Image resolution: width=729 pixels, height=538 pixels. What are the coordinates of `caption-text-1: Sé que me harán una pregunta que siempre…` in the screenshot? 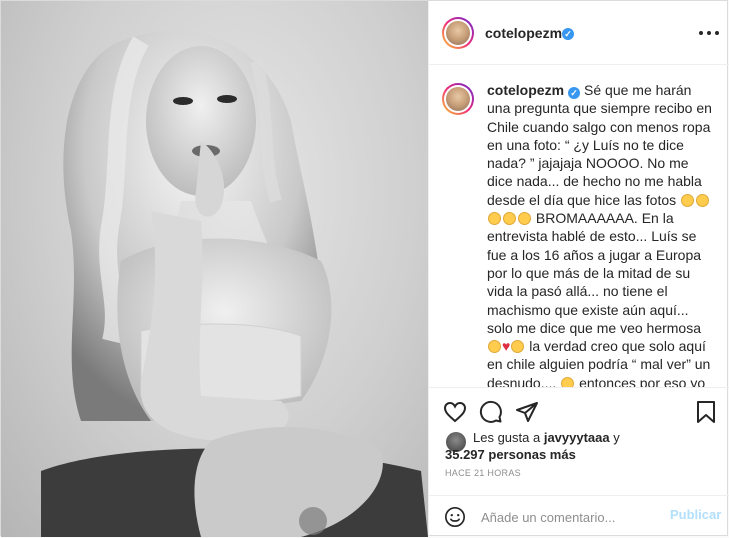 It's located at (599, 145).